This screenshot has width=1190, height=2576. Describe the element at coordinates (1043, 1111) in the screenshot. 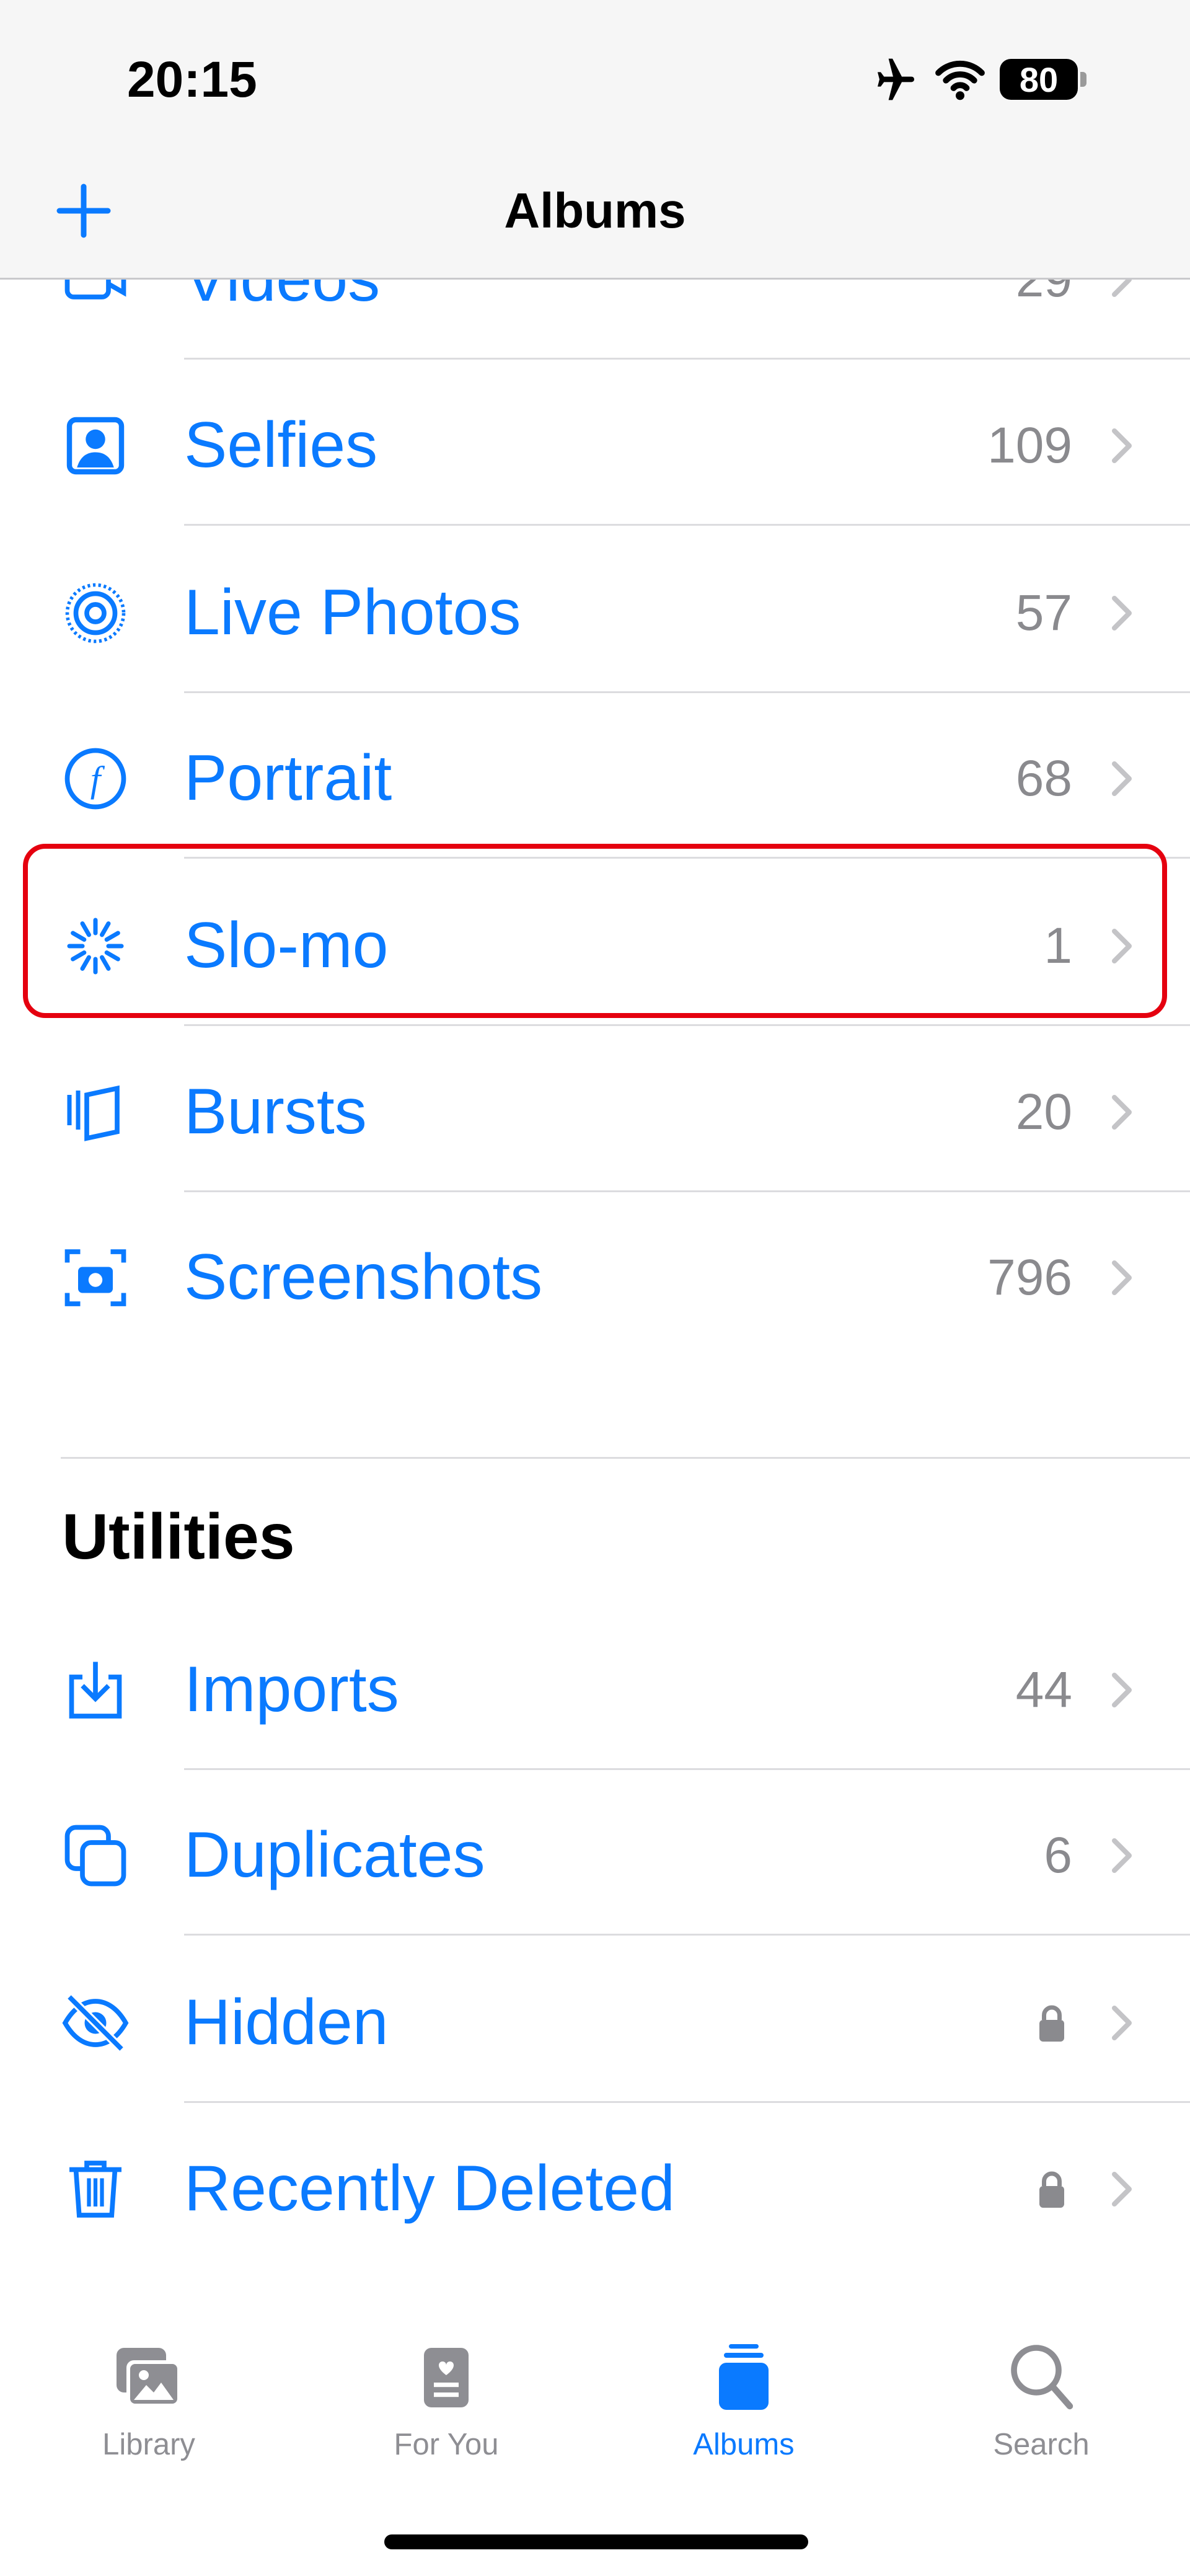

I see `album-count: 20` at that location.